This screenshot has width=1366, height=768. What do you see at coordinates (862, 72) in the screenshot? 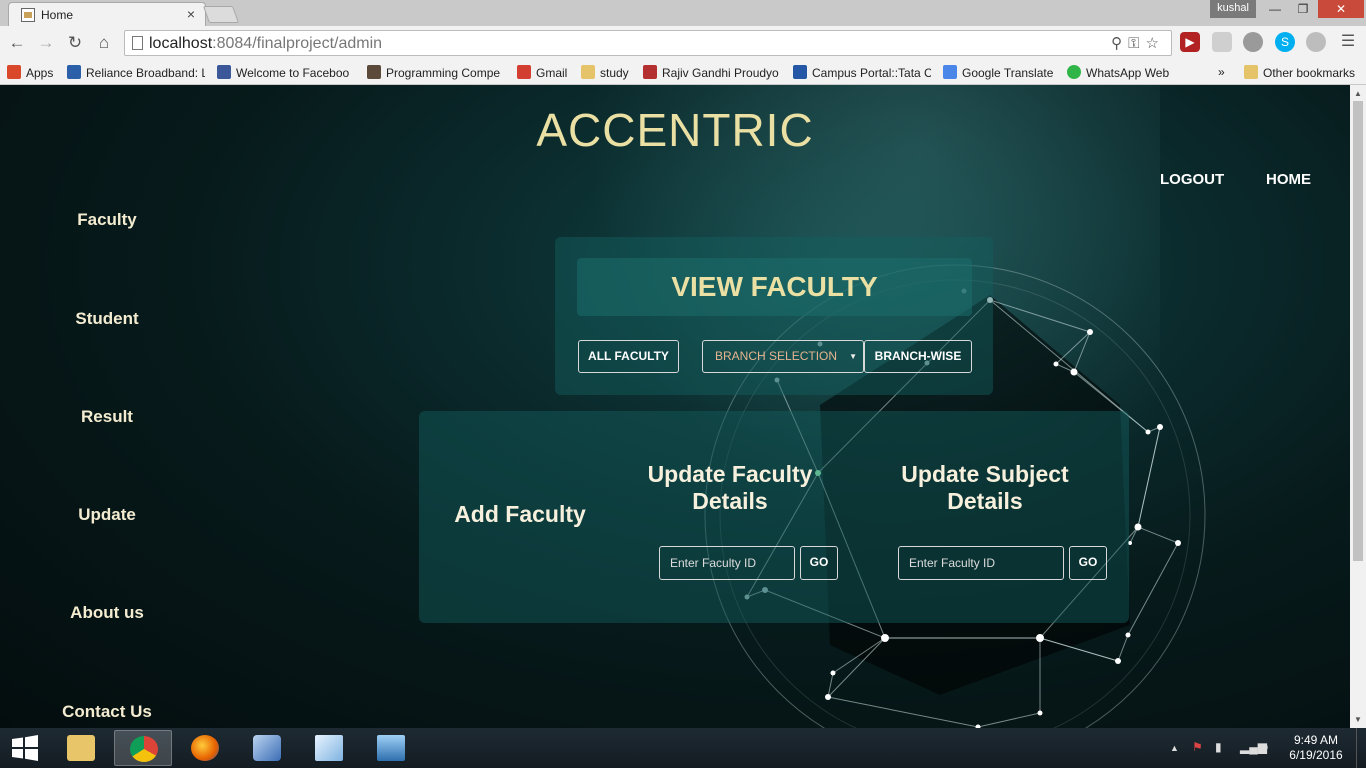
I see `bookmark-campus-portal: Campus Portal::Tata C` at bounding box center [862, 72].